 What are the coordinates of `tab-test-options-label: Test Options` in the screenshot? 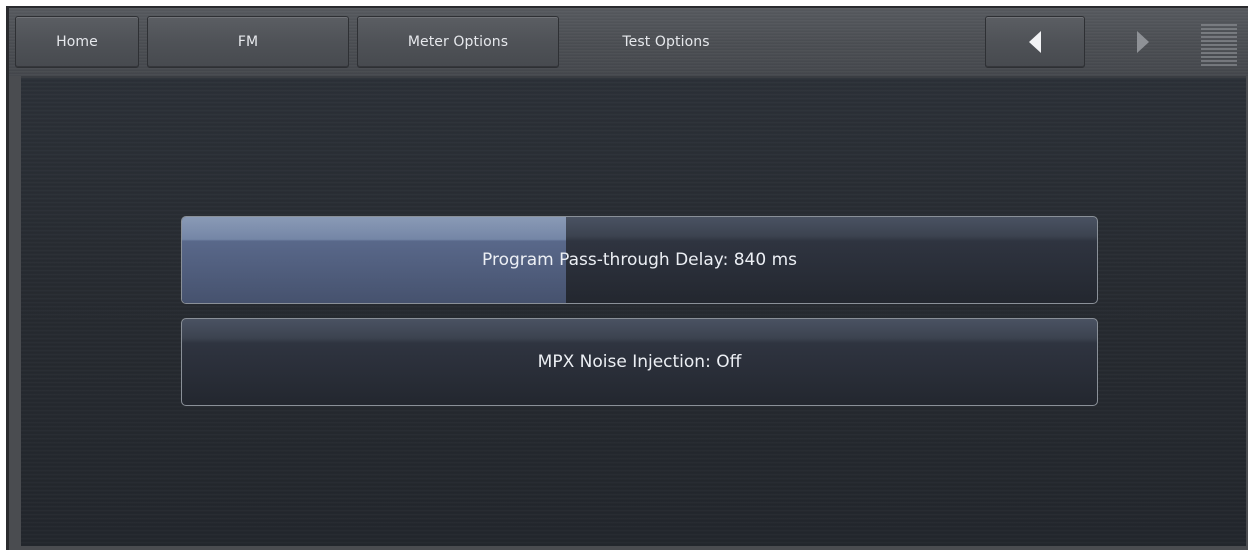 It's located at (666, 42).